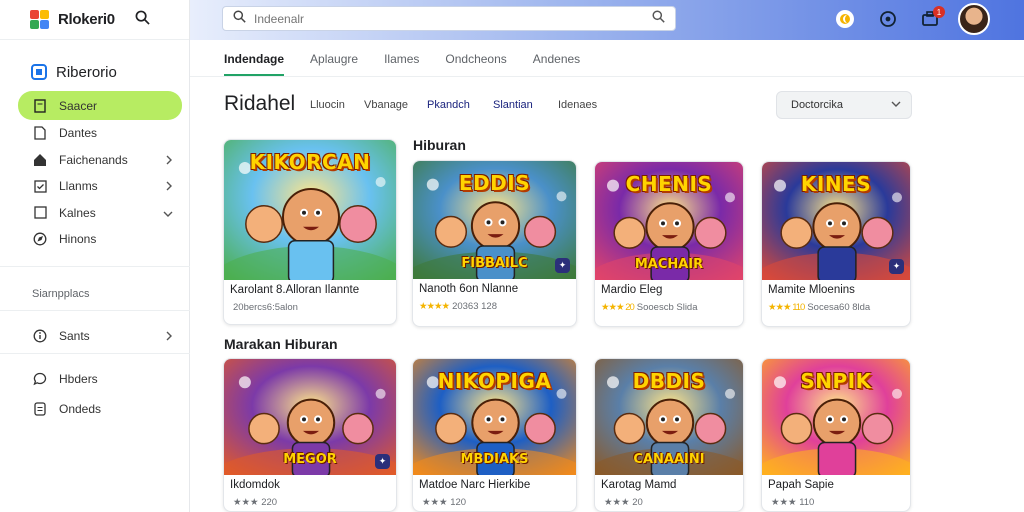 This screenshot has width=1024, height=512. What do you see at coordinates (86, 19) in the screenshot?
I see `app-name: Rlokeri0` at bounding box center [86, 19].